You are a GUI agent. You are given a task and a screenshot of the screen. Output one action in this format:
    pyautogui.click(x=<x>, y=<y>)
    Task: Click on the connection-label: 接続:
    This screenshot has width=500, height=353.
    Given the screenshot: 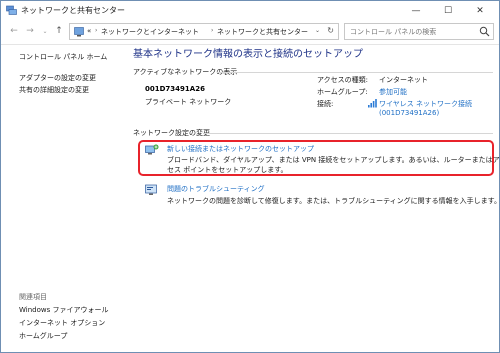 What is the action you would take?
    pyautogui.click(x=325, y=104)
    